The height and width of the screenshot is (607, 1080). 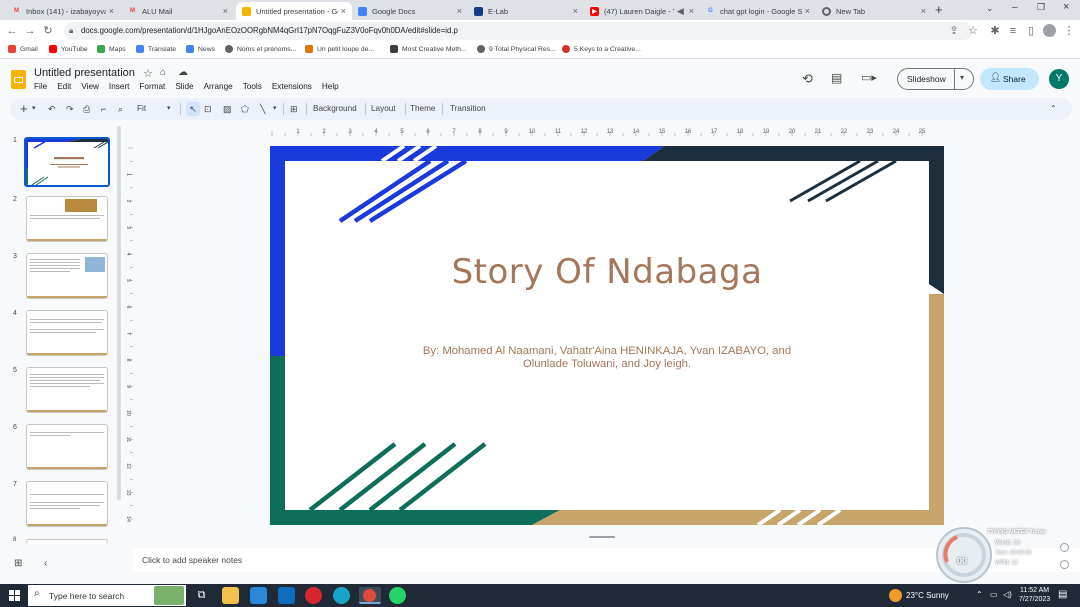 What do you see at coordinates (874, 11) in the screenshot?
I see `browser-tab: New Tab ×` at bounding box center [874, 11].